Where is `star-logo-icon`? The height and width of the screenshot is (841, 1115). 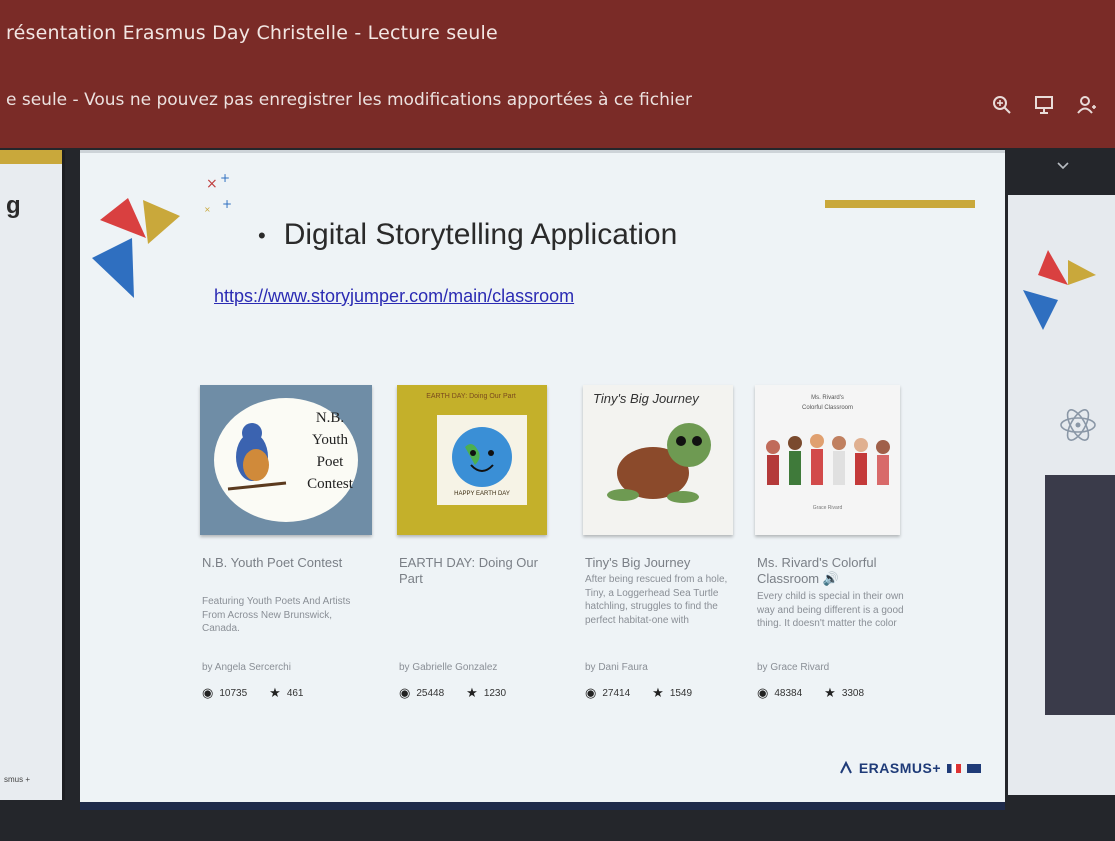 star-logo-icon is located at coordinates (1058, 292).